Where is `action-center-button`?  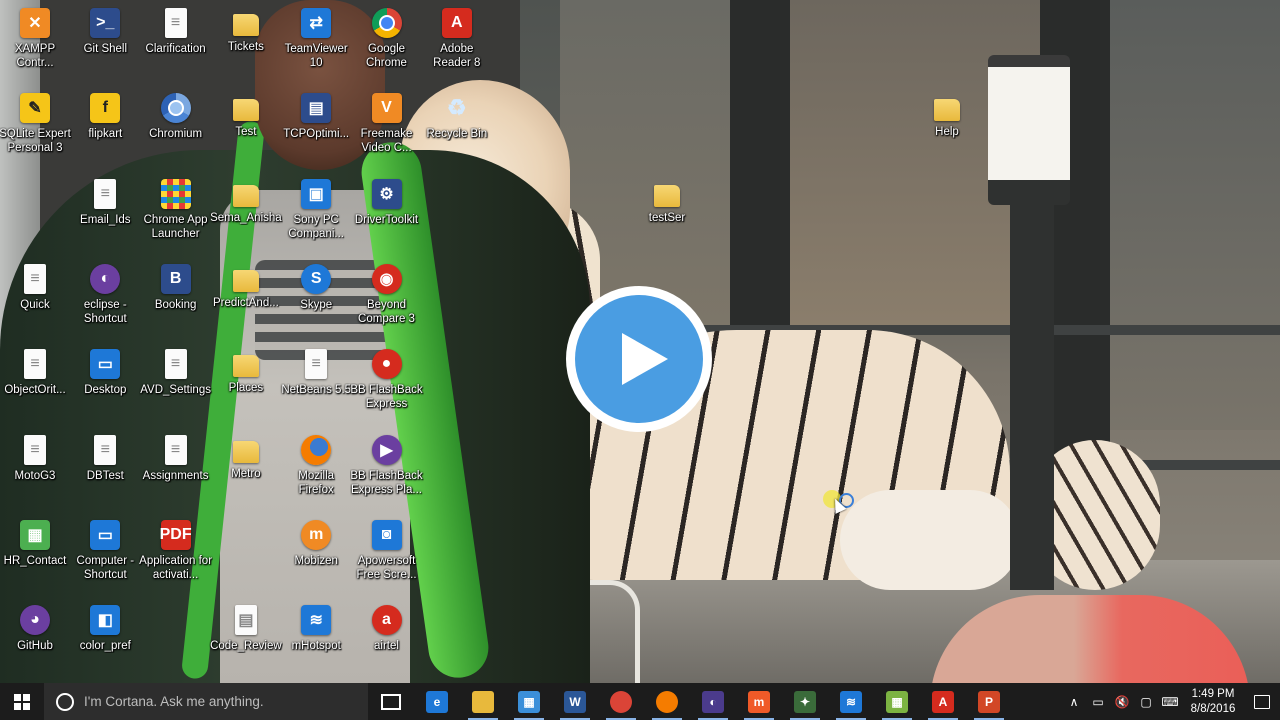 action-center-button is located at coordinates (1262, 701).